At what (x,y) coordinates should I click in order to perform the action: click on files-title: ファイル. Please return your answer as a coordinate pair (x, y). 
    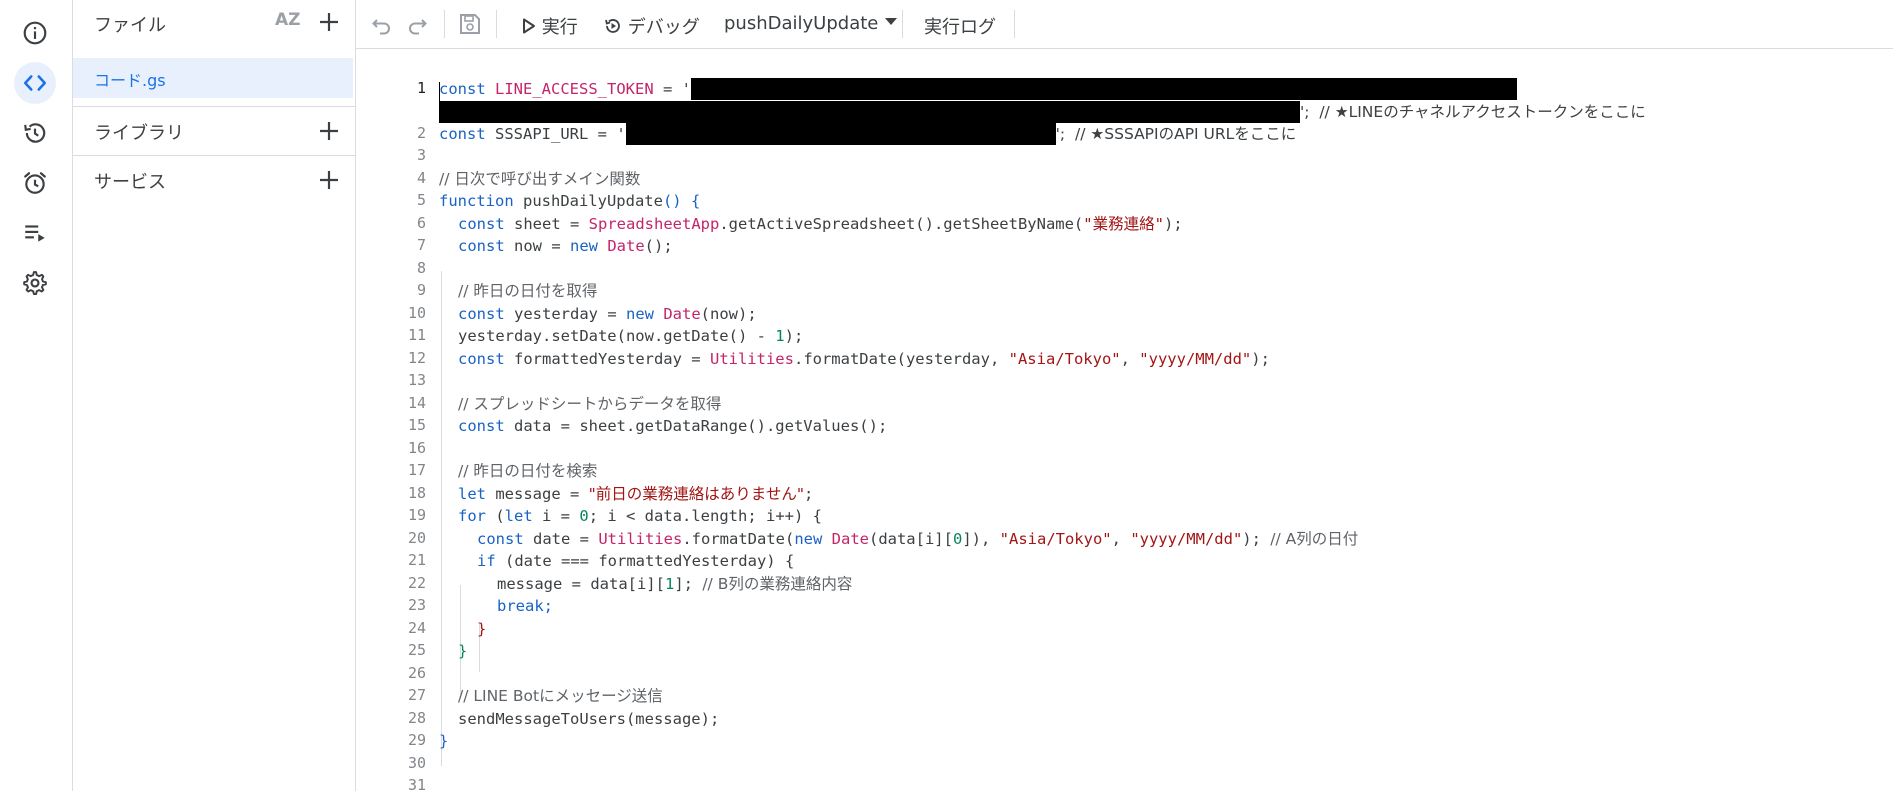
    Looking at the image, I should click on (130, 25).